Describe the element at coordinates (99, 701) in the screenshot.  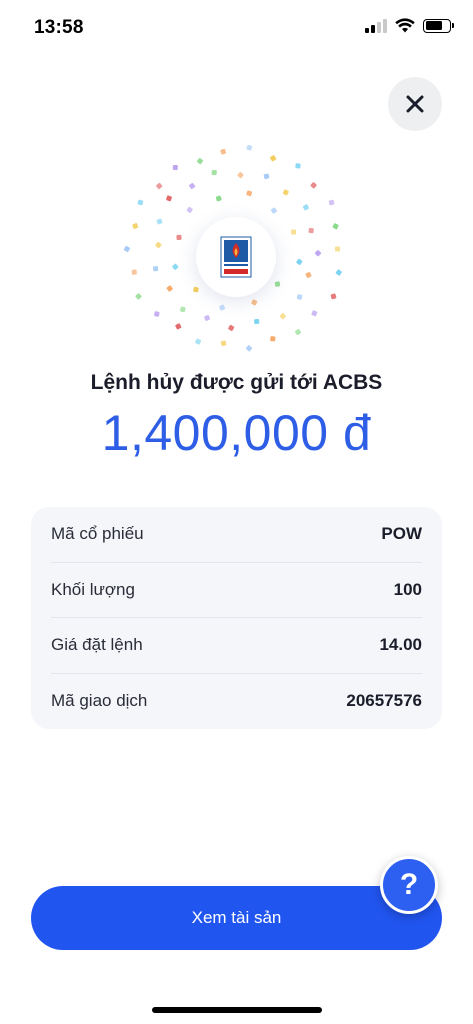
I see `detail-label: Mã giao dịch` at that location.